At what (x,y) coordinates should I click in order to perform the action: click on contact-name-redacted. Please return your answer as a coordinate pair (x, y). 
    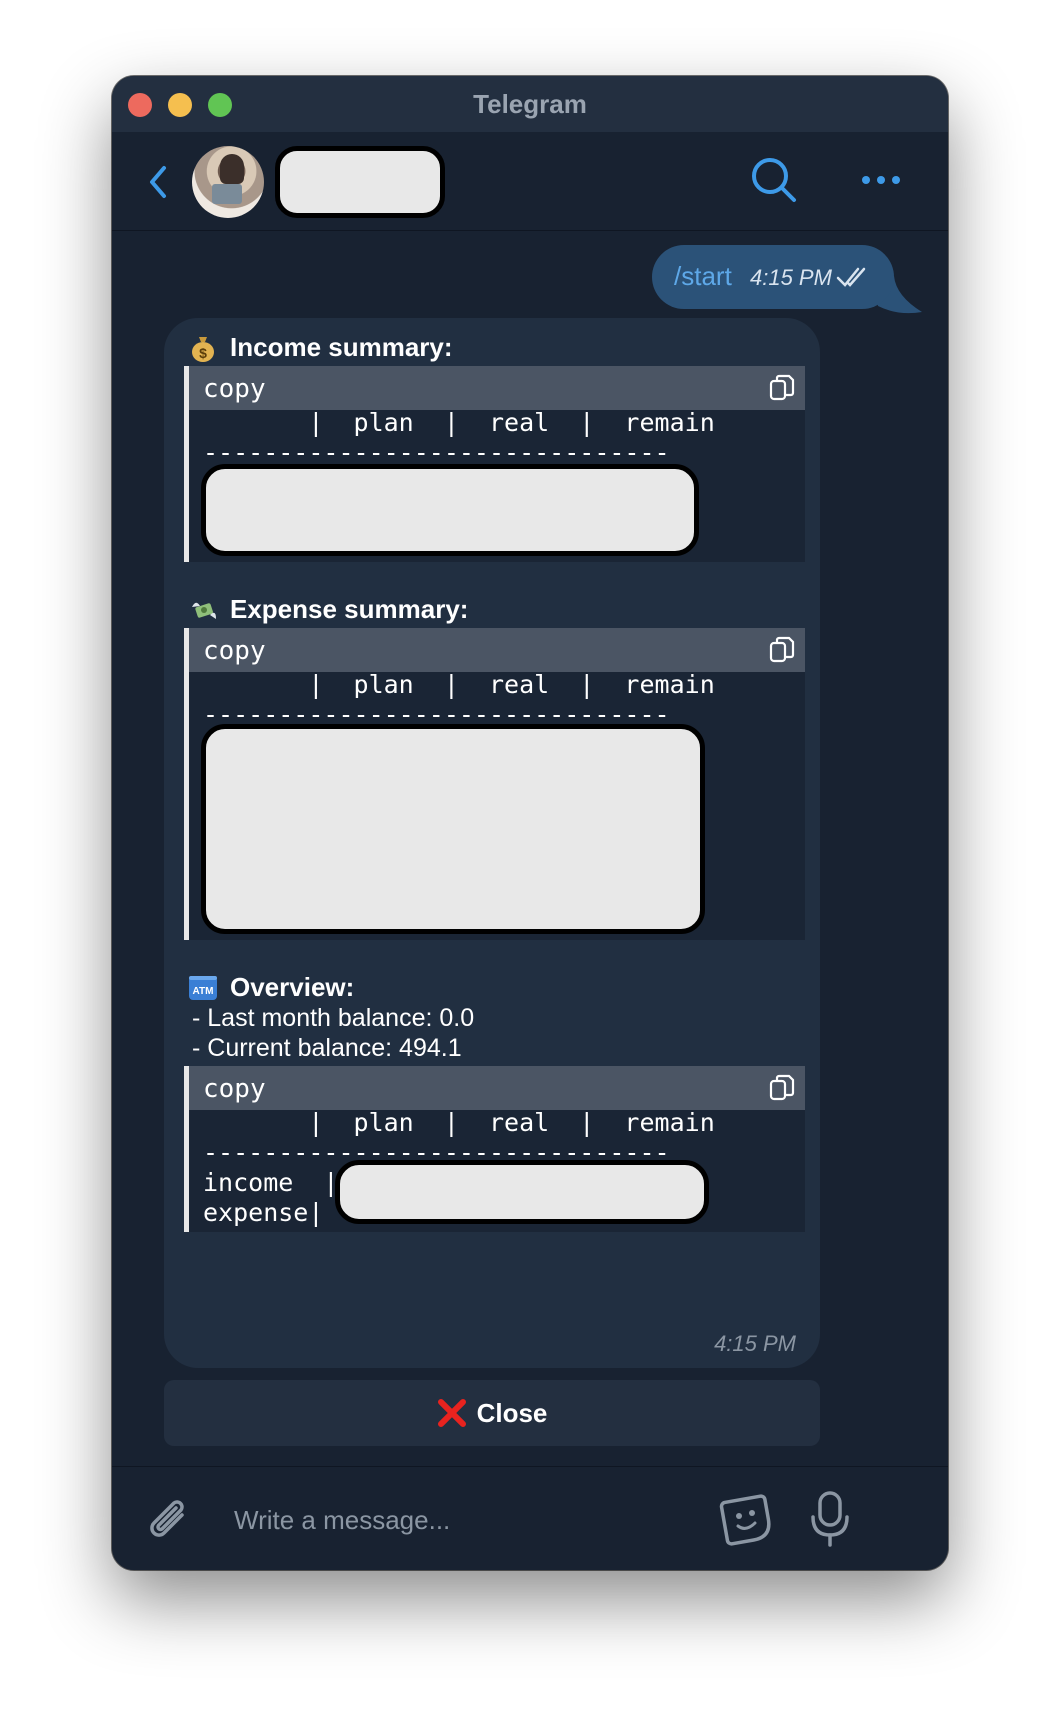
    Looking at the image, I should click on (360, 182).